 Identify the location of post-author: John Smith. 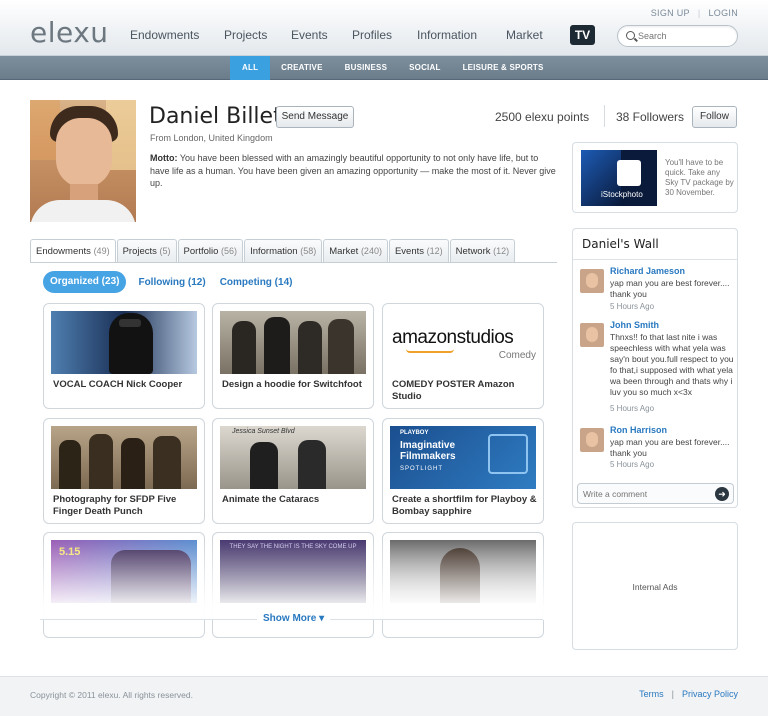
(634, 325).